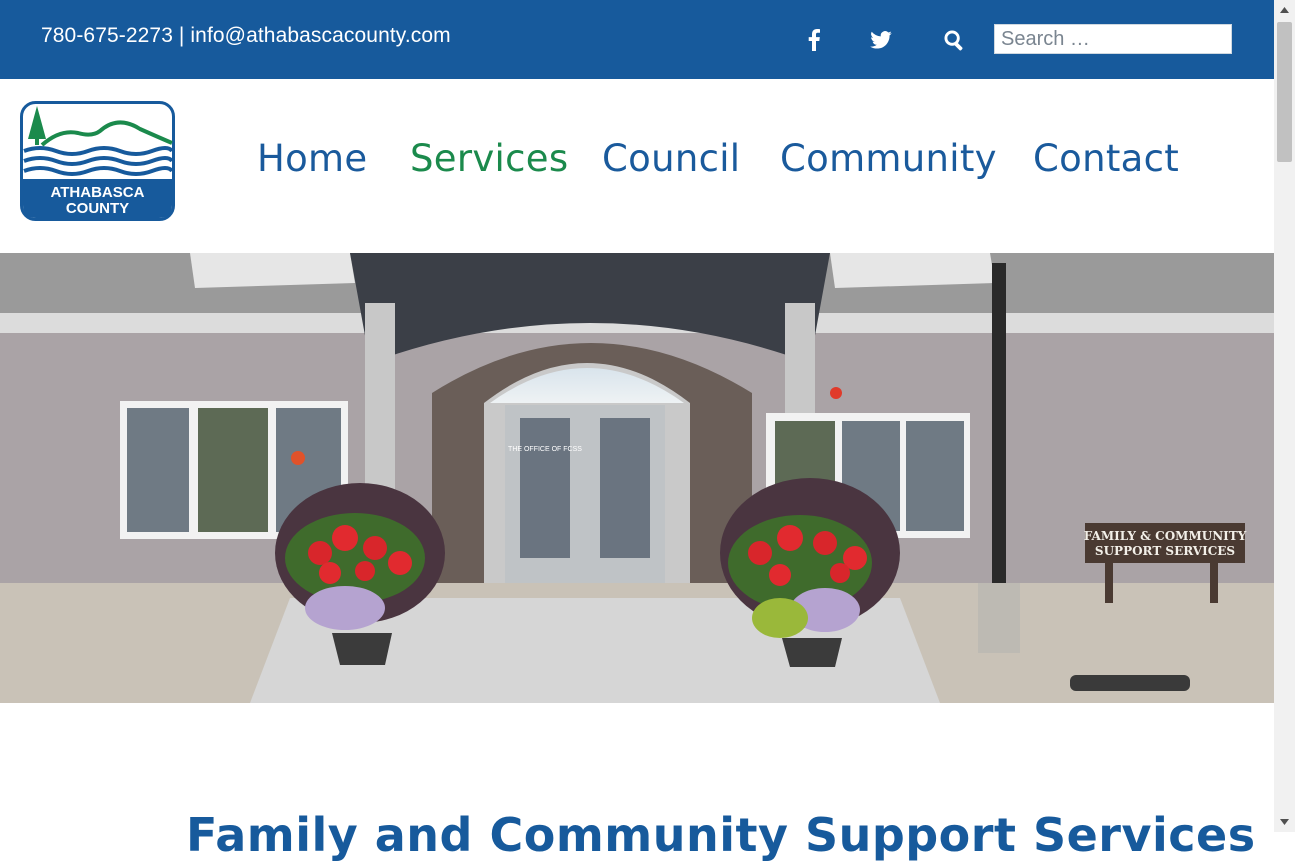 This screenshot has width=1295, height=862. I want to click on logo-line2: COUNTY, so click(97, 208).